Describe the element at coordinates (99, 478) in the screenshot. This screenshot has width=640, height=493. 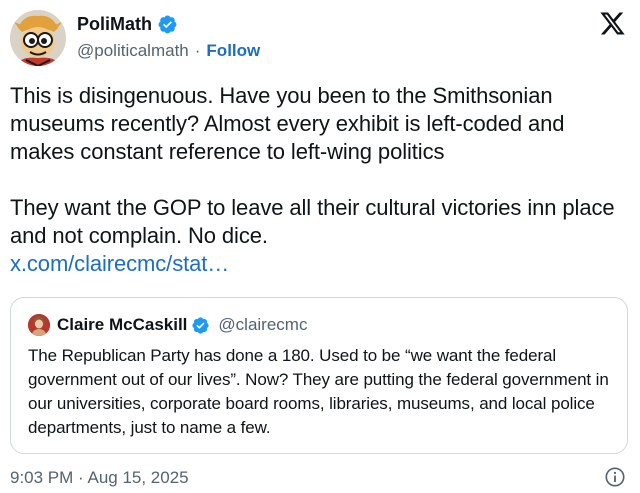
I see `tweet-timestamp: 9:03 PM · Aug 15, 2025` at that location.